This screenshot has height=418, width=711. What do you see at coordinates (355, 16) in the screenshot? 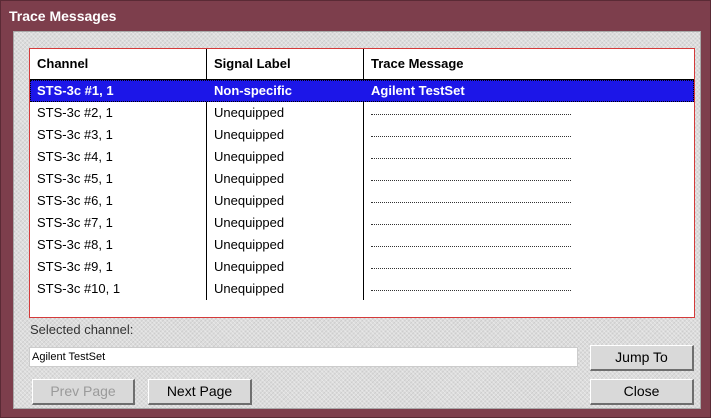
I see `title-bar: Trace Messages` at bounding box center [355, 16].